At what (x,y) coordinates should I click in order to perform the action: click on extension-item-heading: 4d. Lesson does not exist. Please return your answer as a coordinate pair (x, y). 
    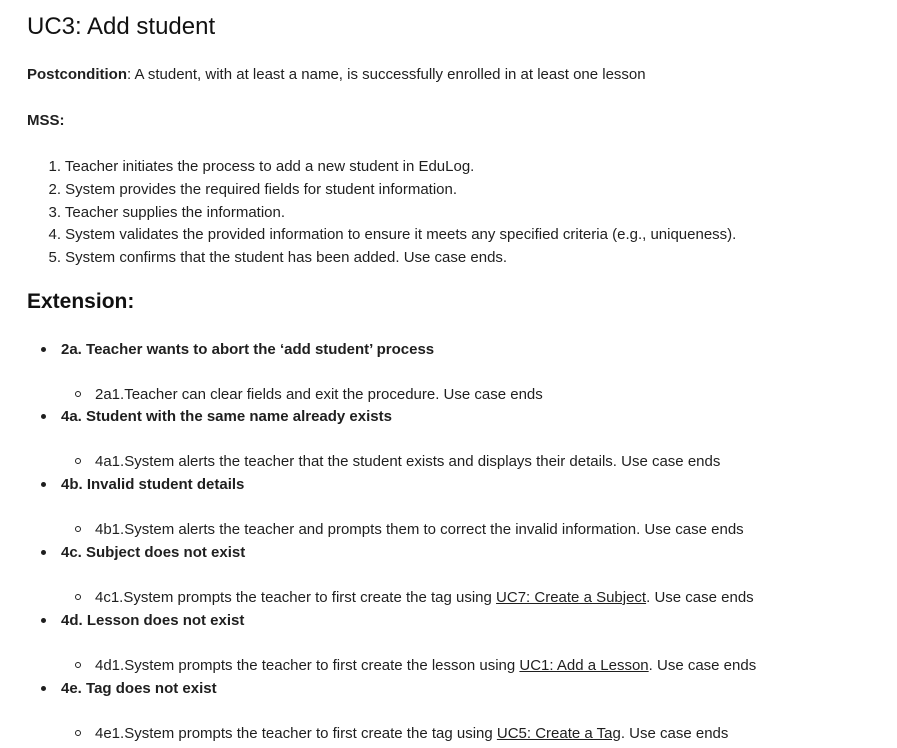
    Looking at the image, I should click on (135, 621).